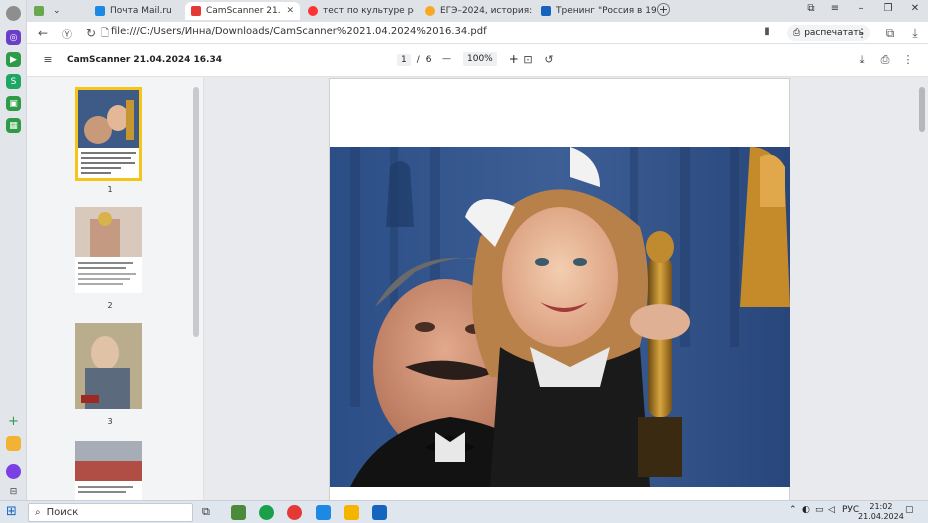 This screenshot has height=523, width=928. I want to click on profile-avatar, so click(13, 13).